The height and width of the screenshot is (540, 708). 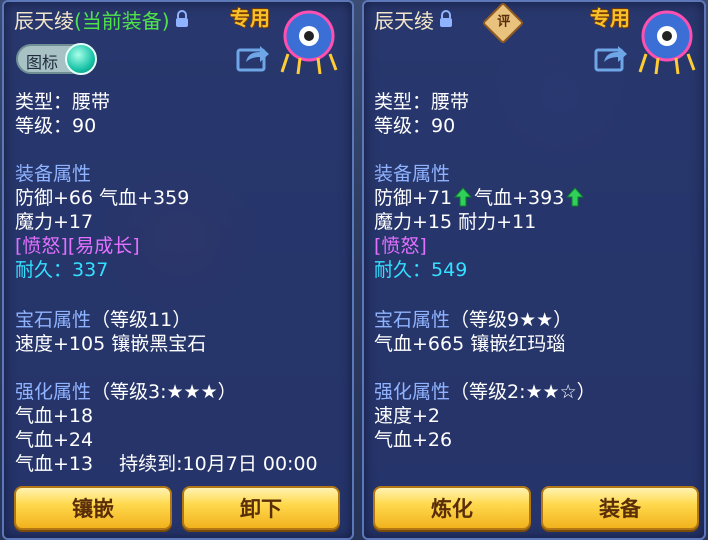 I want to click on special-effects: [愤怒], so click(x=400, y=246).